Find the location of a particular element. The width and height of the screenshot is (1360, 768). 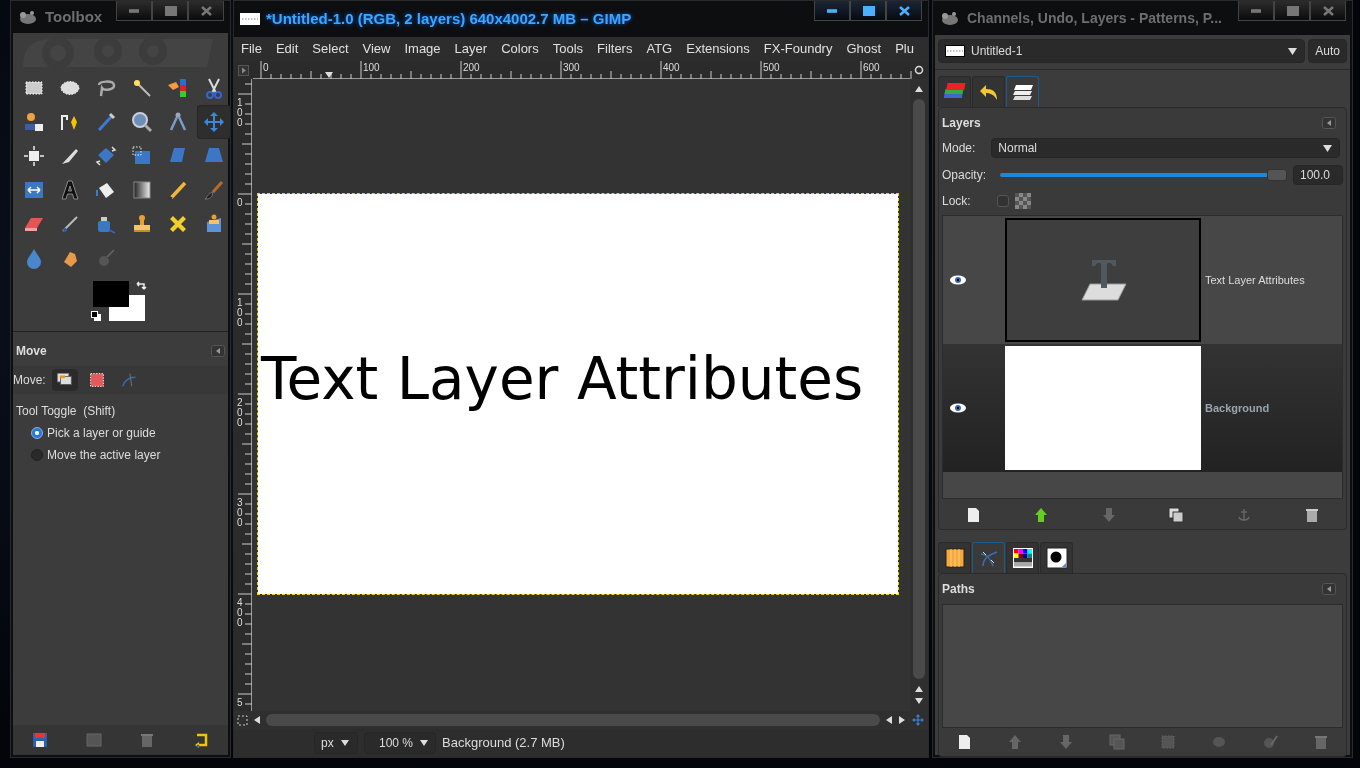

pattern-icon is located at coordinates (954, 558).